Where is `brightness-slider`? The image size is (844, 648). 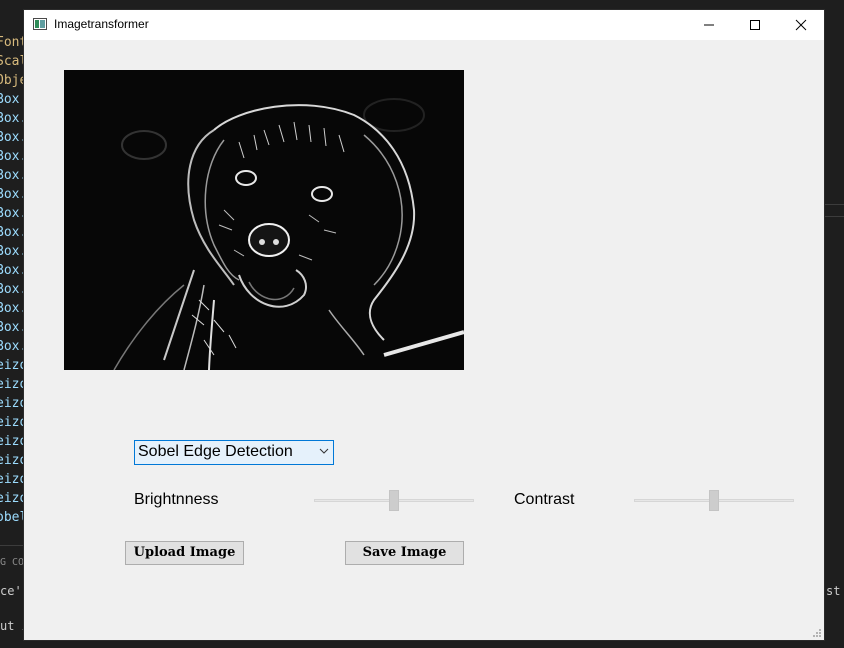 brightness-slider is located at coordinates (394, 501).